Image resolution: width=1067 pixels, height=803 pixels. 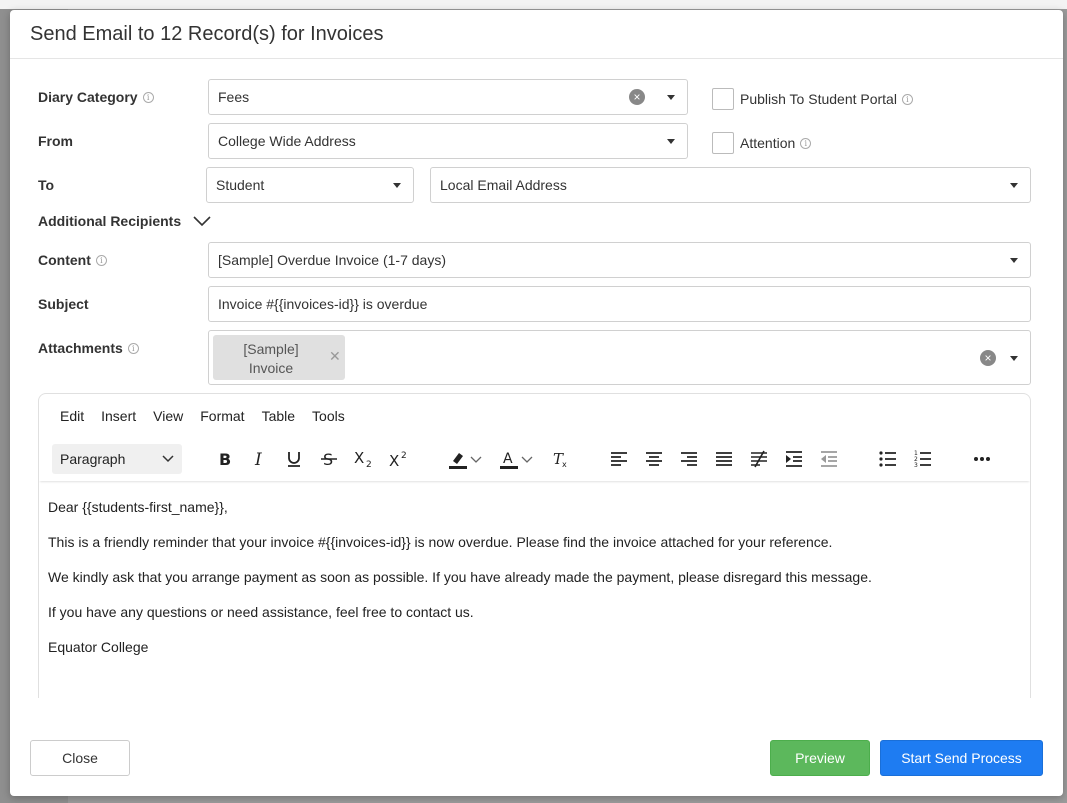 What do you see at coordinates (80, 348) in the screenshot?
I see `attachments-label-text: Attachments` at bounding box center [80, 348].